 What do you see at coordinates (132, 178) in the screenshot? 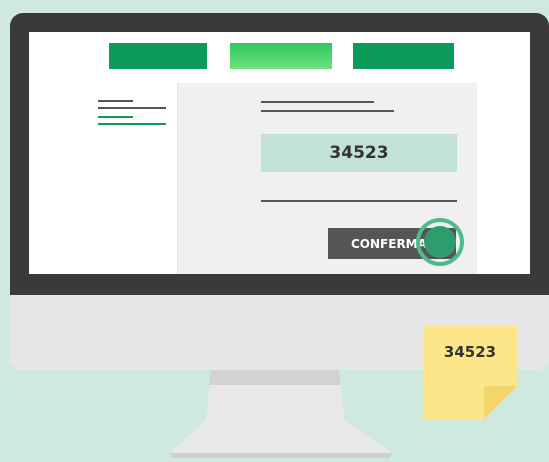
I see `sidebar` at bounding box center [132, 178].